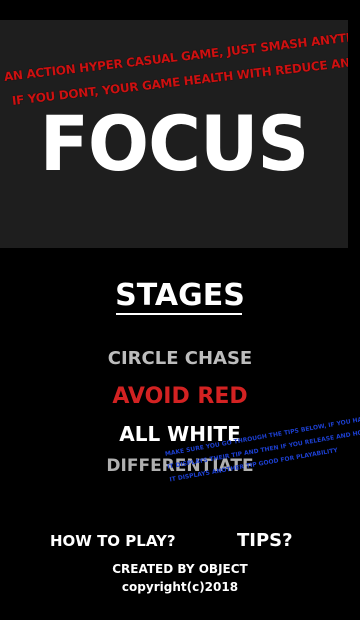 The image size is (360, 620). Describe the element at coordinates (180, 587) in the screenshot. I see `copyright-text: copyright(c)2018` at that location.